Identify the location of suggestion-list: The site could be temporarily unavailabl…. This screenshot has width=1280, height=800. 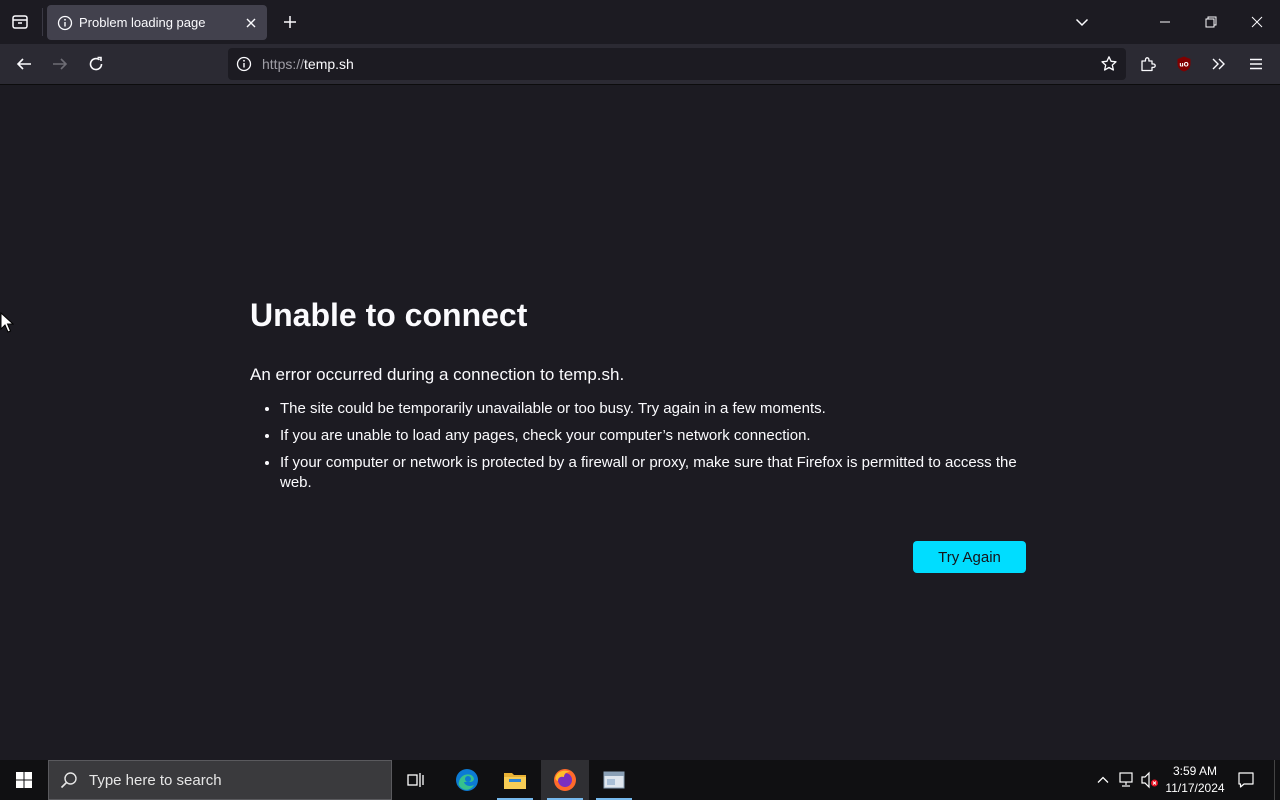
(638, 446).